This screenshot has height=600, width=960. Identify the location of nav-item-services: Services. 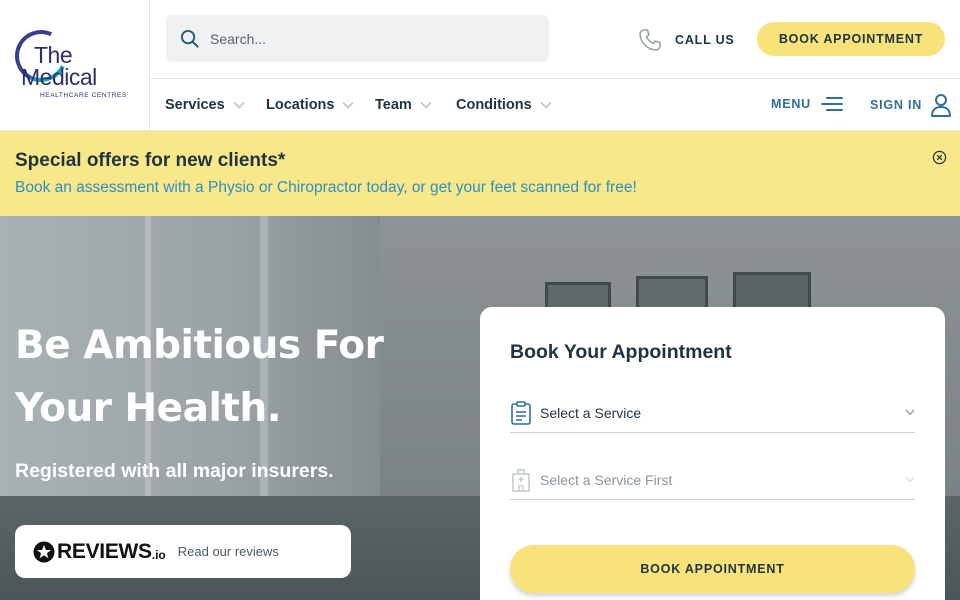
(205, 105).